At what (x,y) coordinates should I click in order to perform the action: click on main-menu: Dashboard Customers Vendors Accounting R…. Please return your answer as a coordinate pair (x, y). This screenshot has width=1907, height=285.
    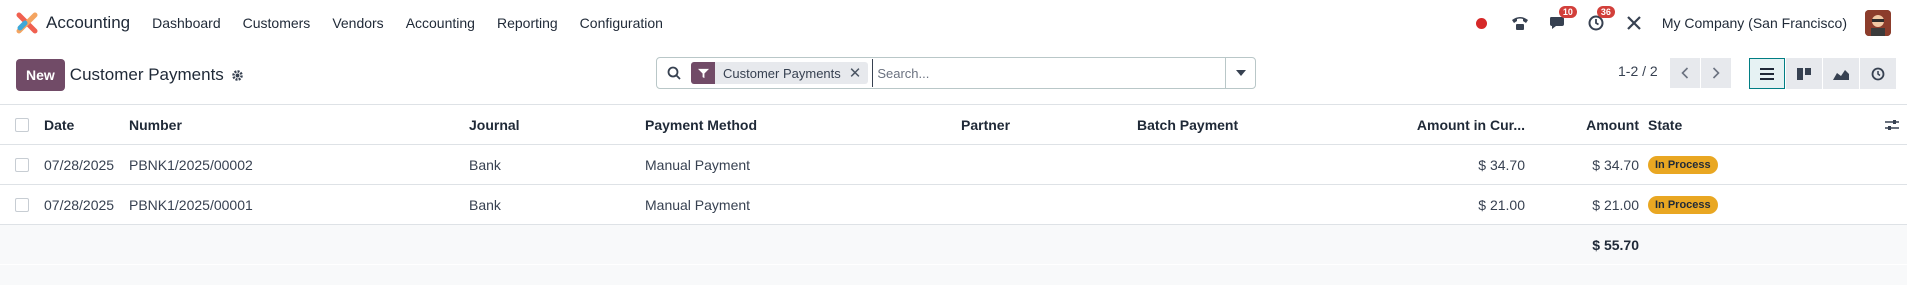
    Looking at the image, I should click on (407, 23).